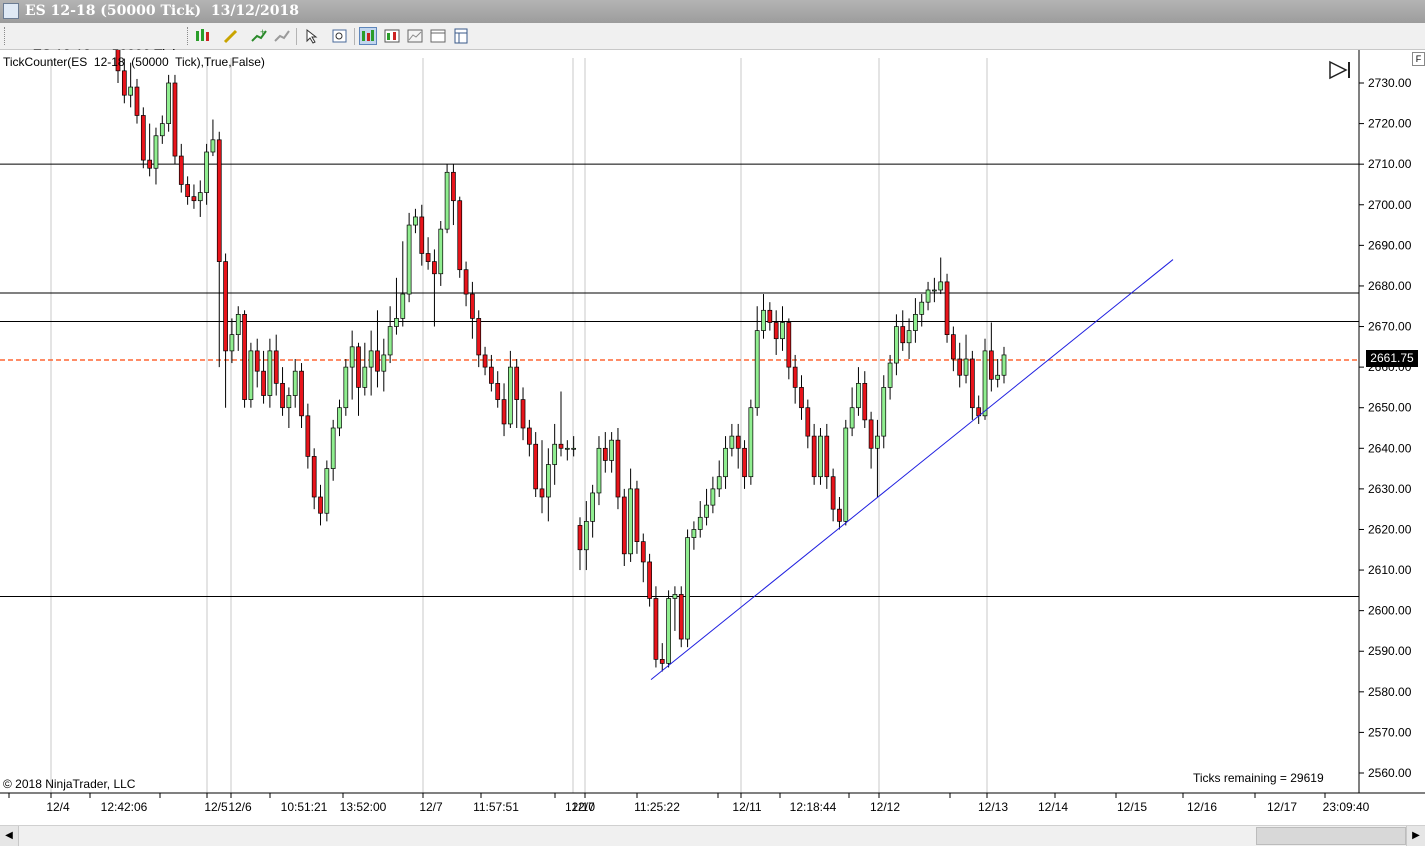 The image size is (1425, 846). I want to click on window-icon, so click(438, 36).